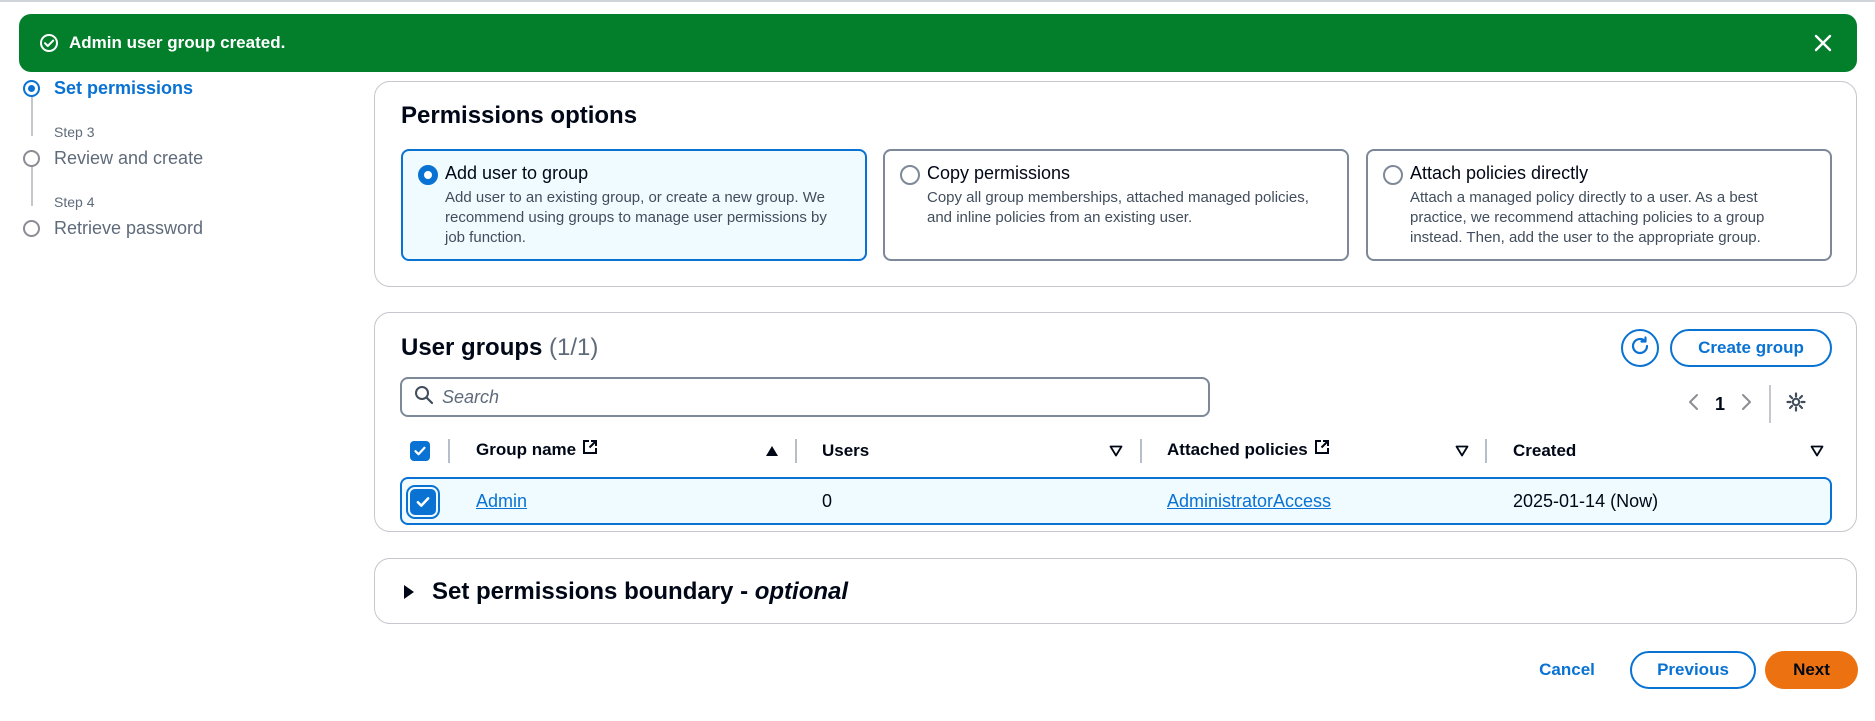 This screenshot has width=1875, height=721. What do you see at coordinates (827, 501) in the screenshot?
I see `users-count: 0` at bounding box center [827, 501].